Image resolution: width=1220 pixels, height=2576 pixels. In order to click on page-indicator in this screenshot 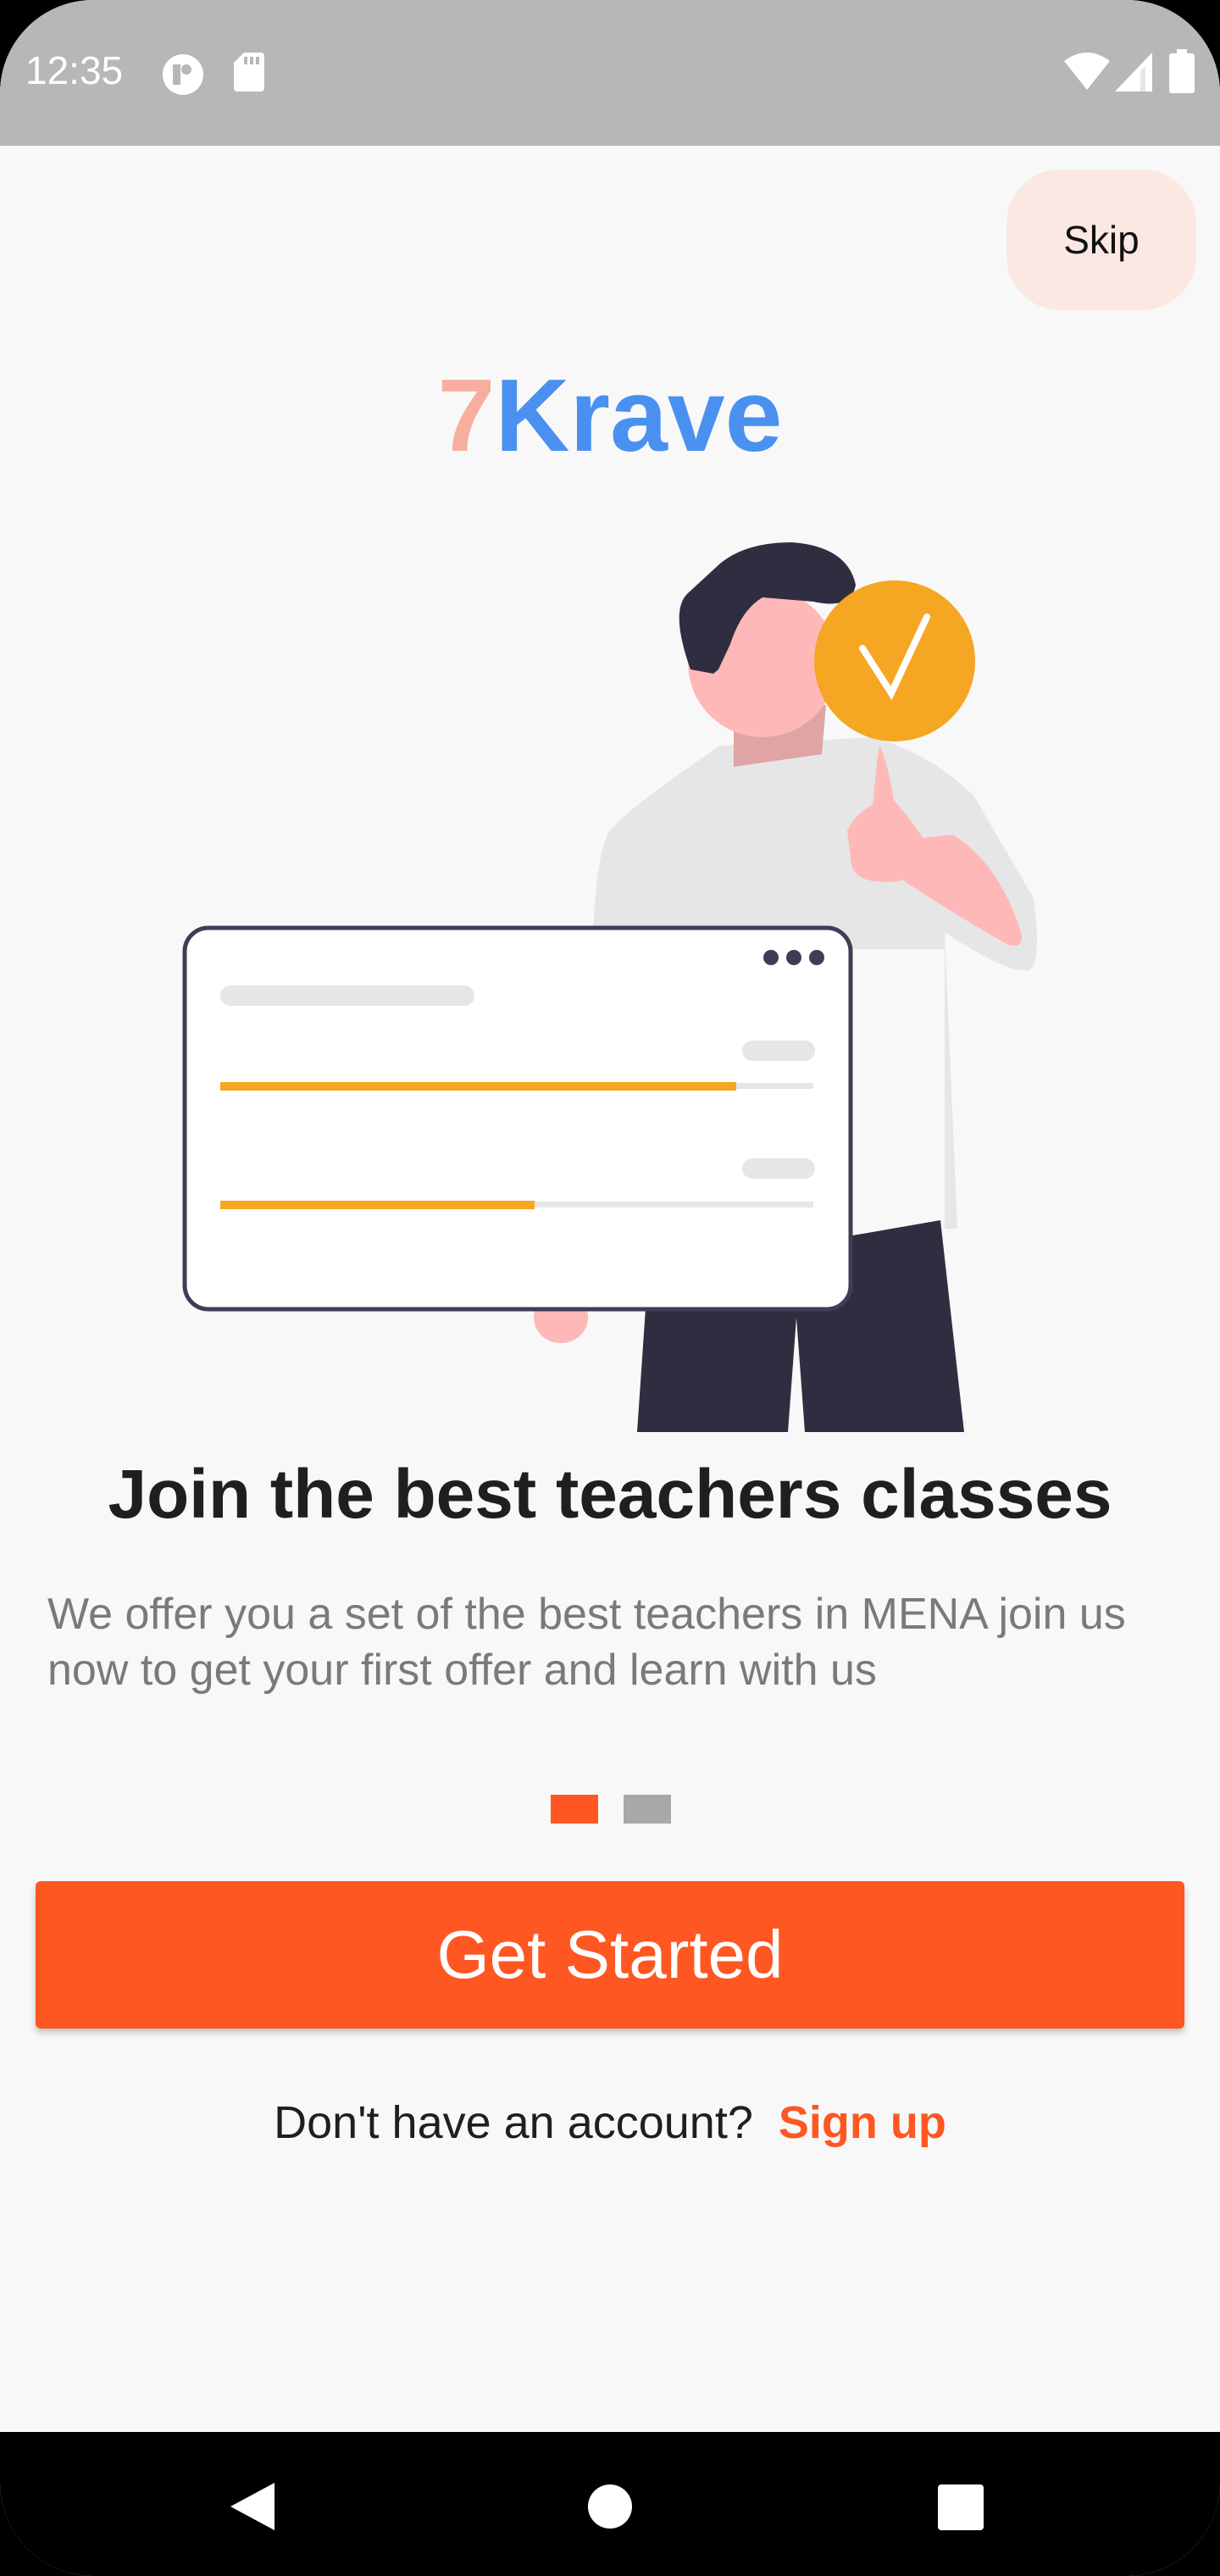, I will do `click(611, 1809)`.